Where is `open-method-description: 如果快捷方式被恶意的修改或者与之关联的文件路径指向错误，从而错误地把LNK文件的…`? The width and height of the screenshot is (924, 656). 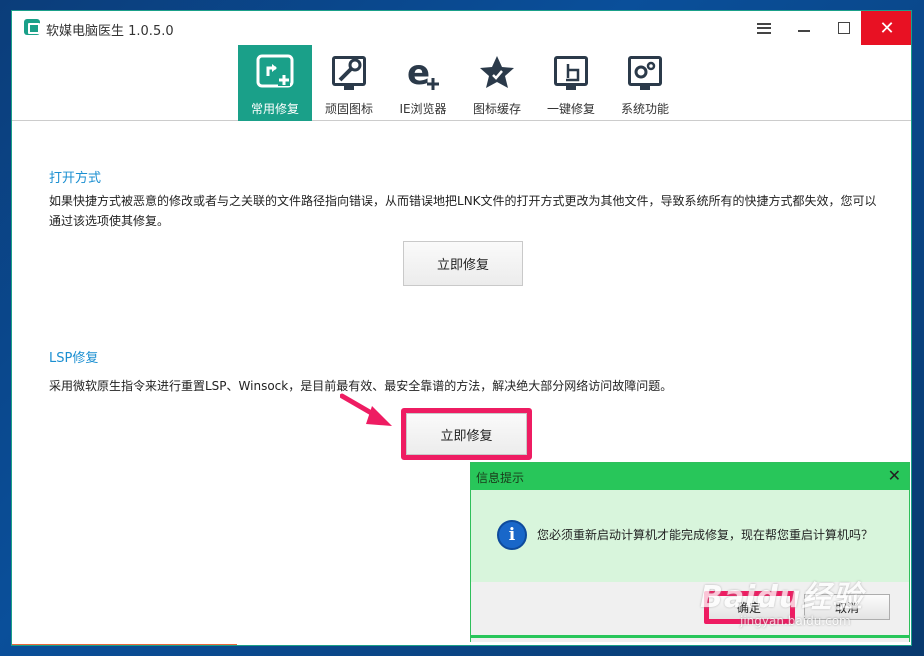
open-method-description: 如果快捷方式被恶意的修改或者与之关联的文件路径指向错误，从而错误地把LNK文件的… is located at coordinates (463, 211).